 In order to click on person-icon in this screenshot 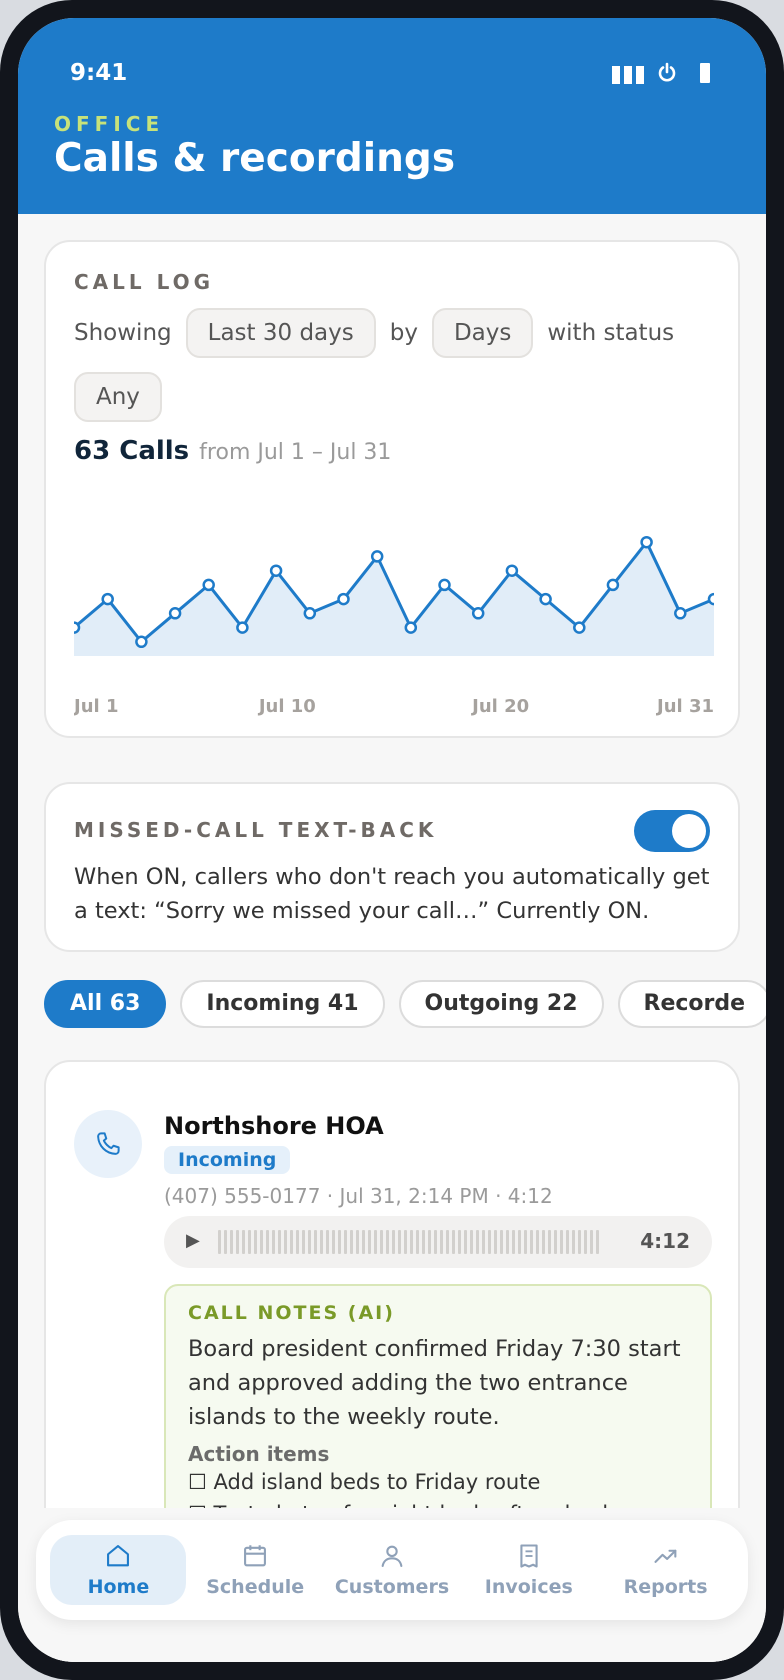, I will do `click(392, 1556)`.